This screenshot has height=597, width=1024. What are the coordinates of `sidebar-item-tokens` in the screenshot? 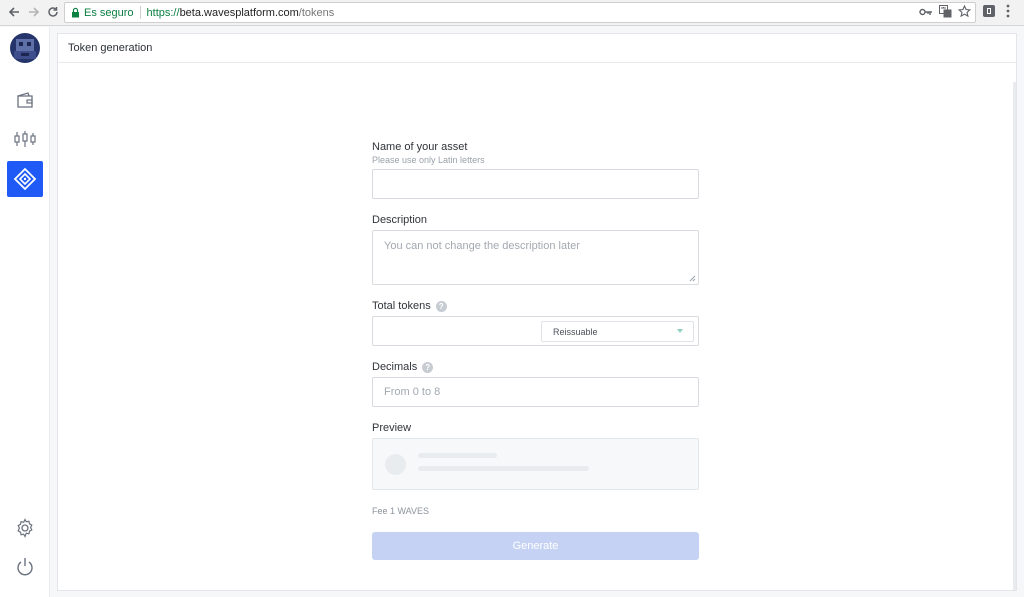 It's located at (25, 179).